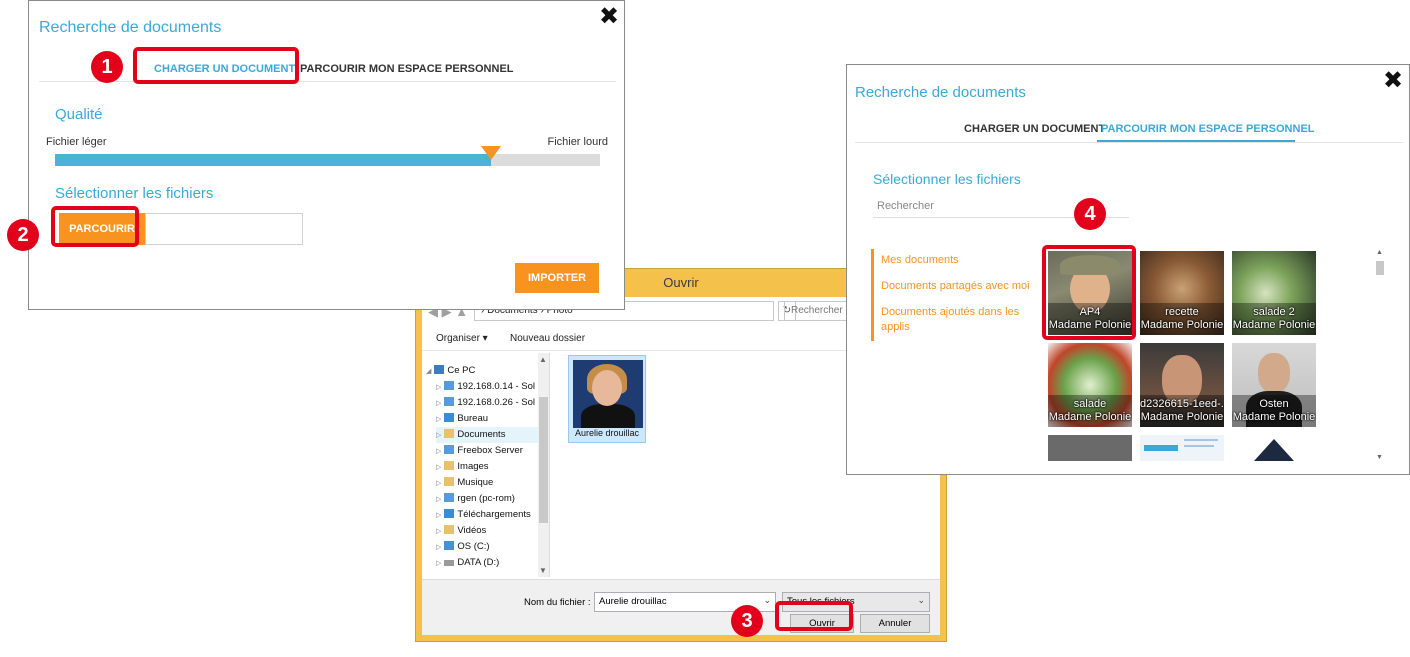  Describe the element at coordinates (485, 387) in the screenshot. I see `tree-item-network-1: ▷ 192.168.0.14 - Sol` at that location.